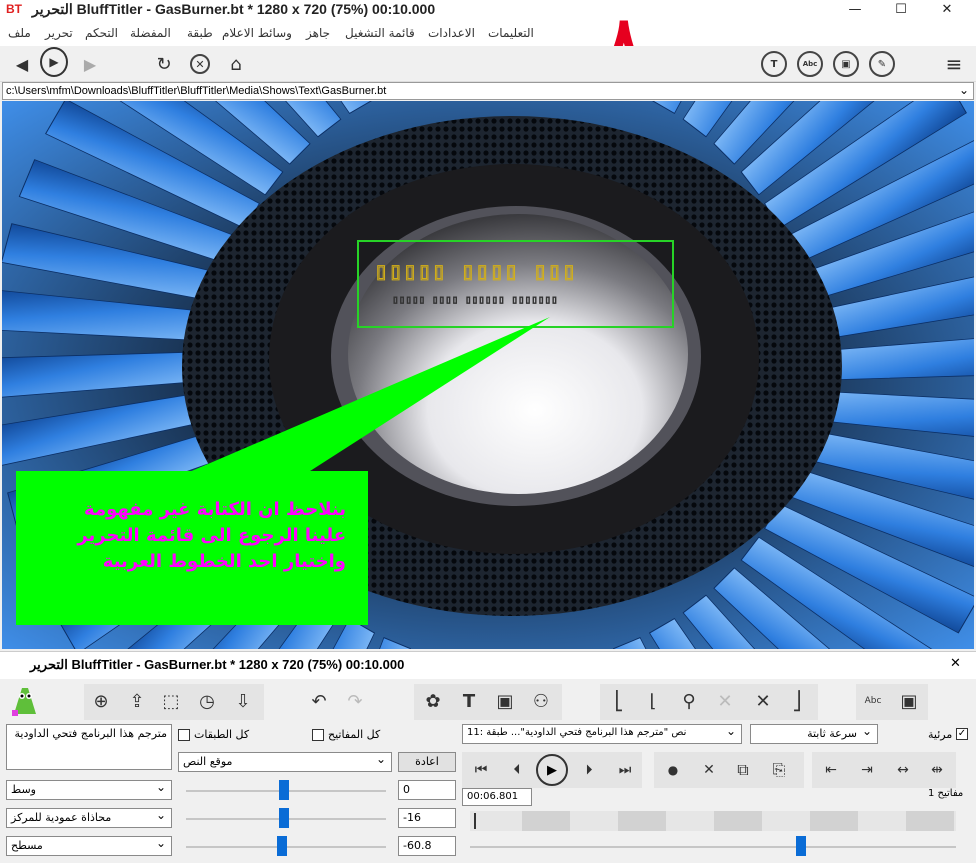  What do you see at coordinates (89, 818) in the screenshot?
I see `vertical-align-select: محاذاة عمودية للمركز` at bounding box center [89, 818].